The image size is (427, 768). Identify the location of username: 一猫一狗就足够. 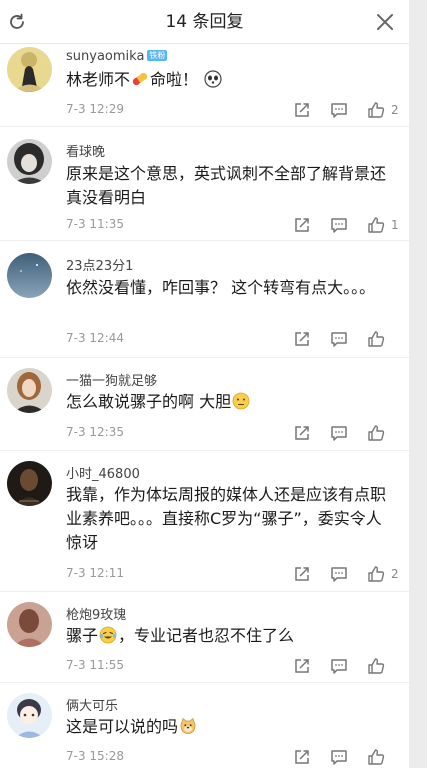
(111, 379).